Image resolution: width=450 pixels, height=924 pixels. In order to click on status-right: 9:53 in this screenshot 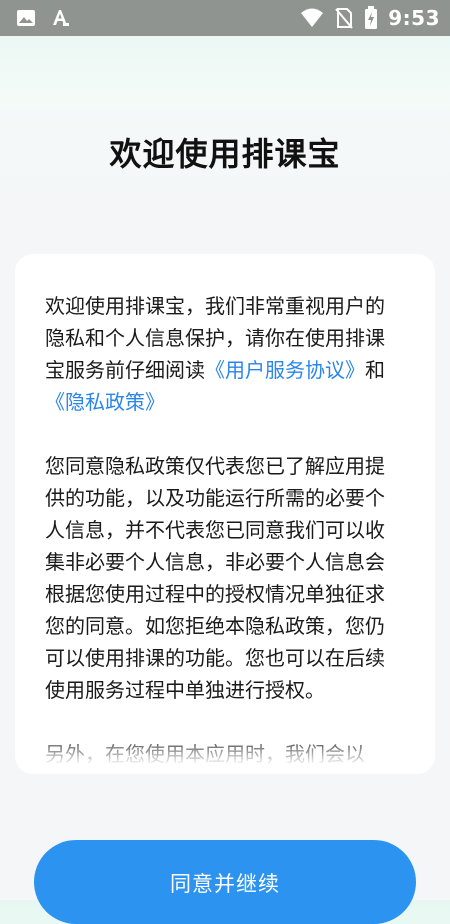, I will do `click(370, 18)`.